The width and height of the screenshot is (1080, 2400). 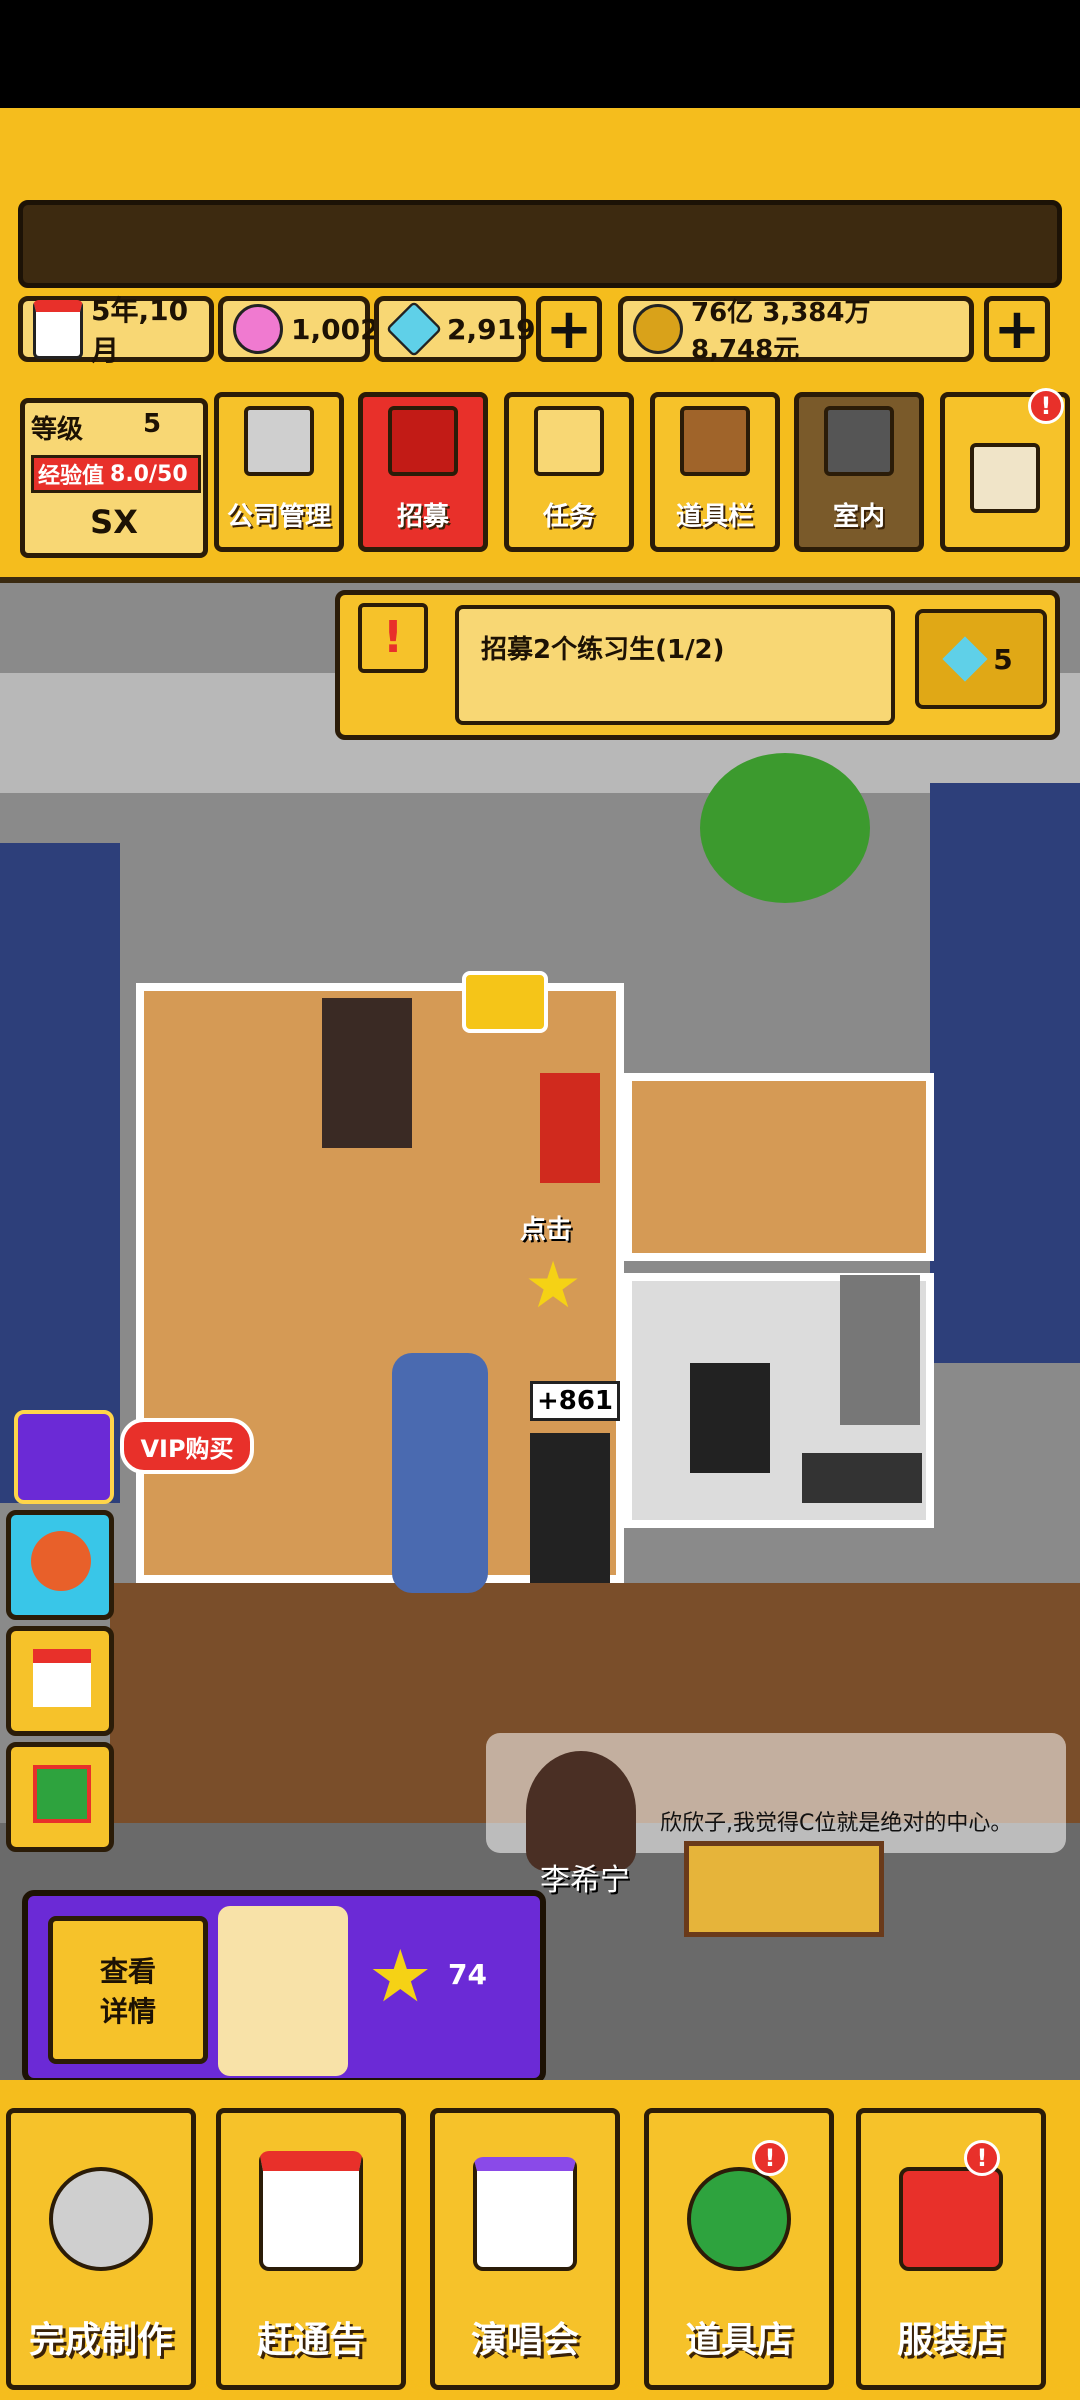 I want to click on quest-reward-value: 5, so click(x=1003, y=659).